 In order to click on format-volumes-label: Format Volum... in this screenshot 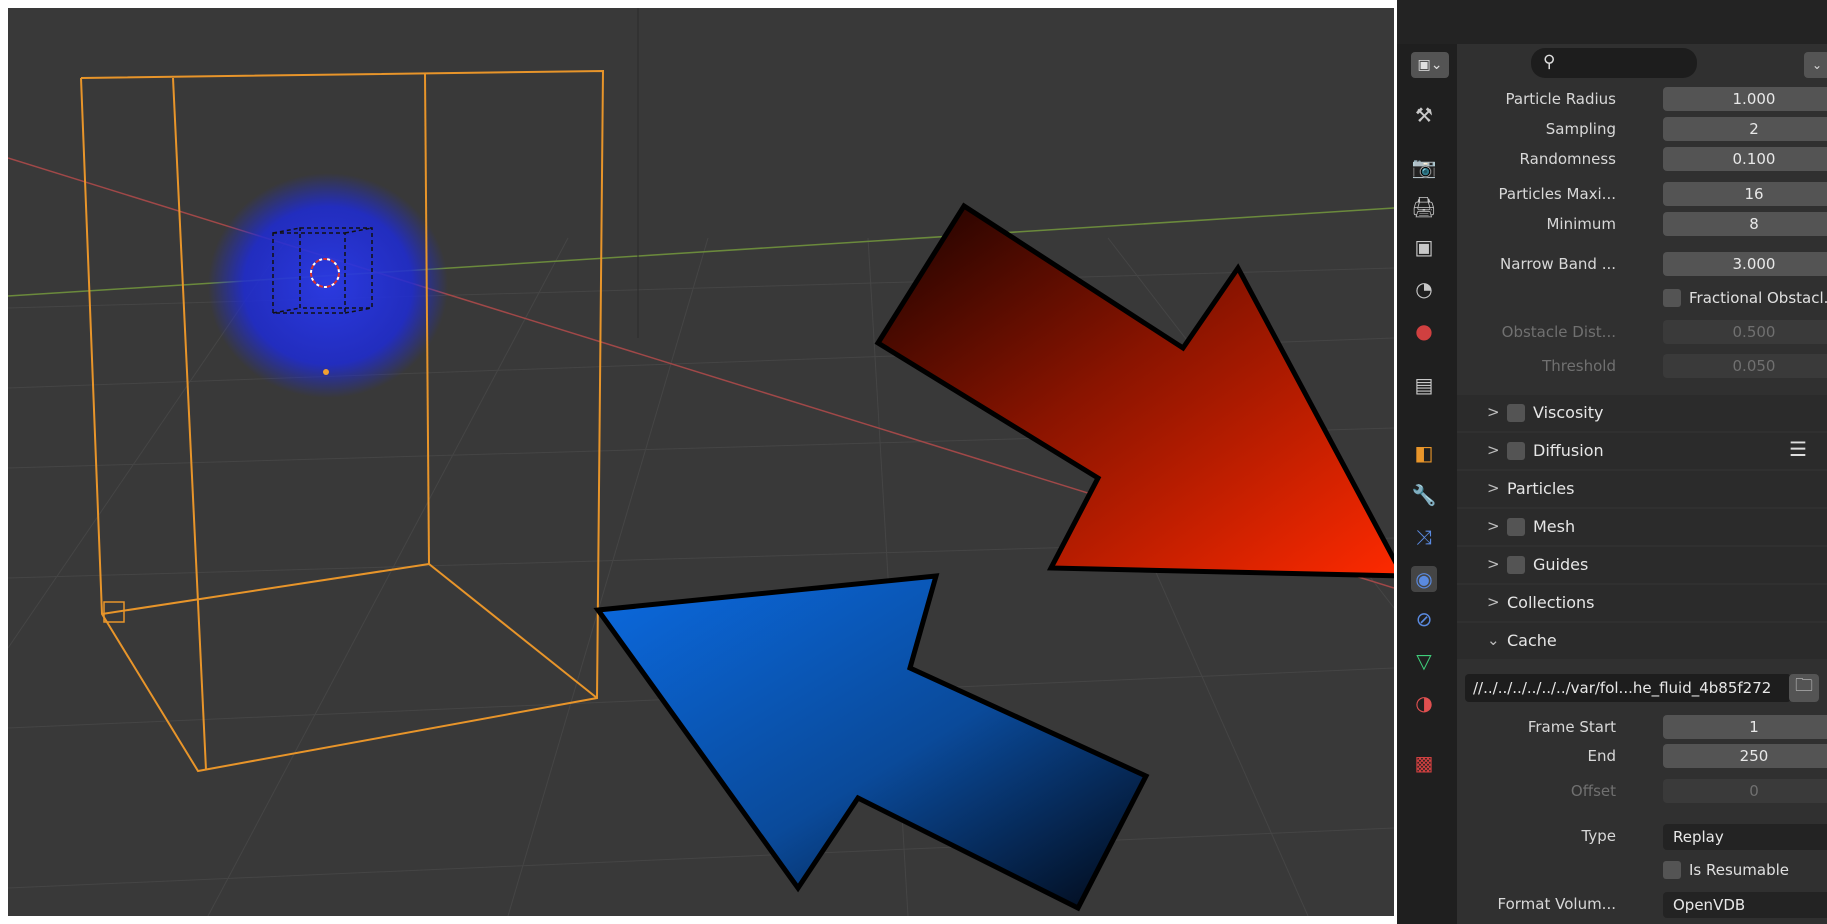, I will do `click(1557, 904)`.